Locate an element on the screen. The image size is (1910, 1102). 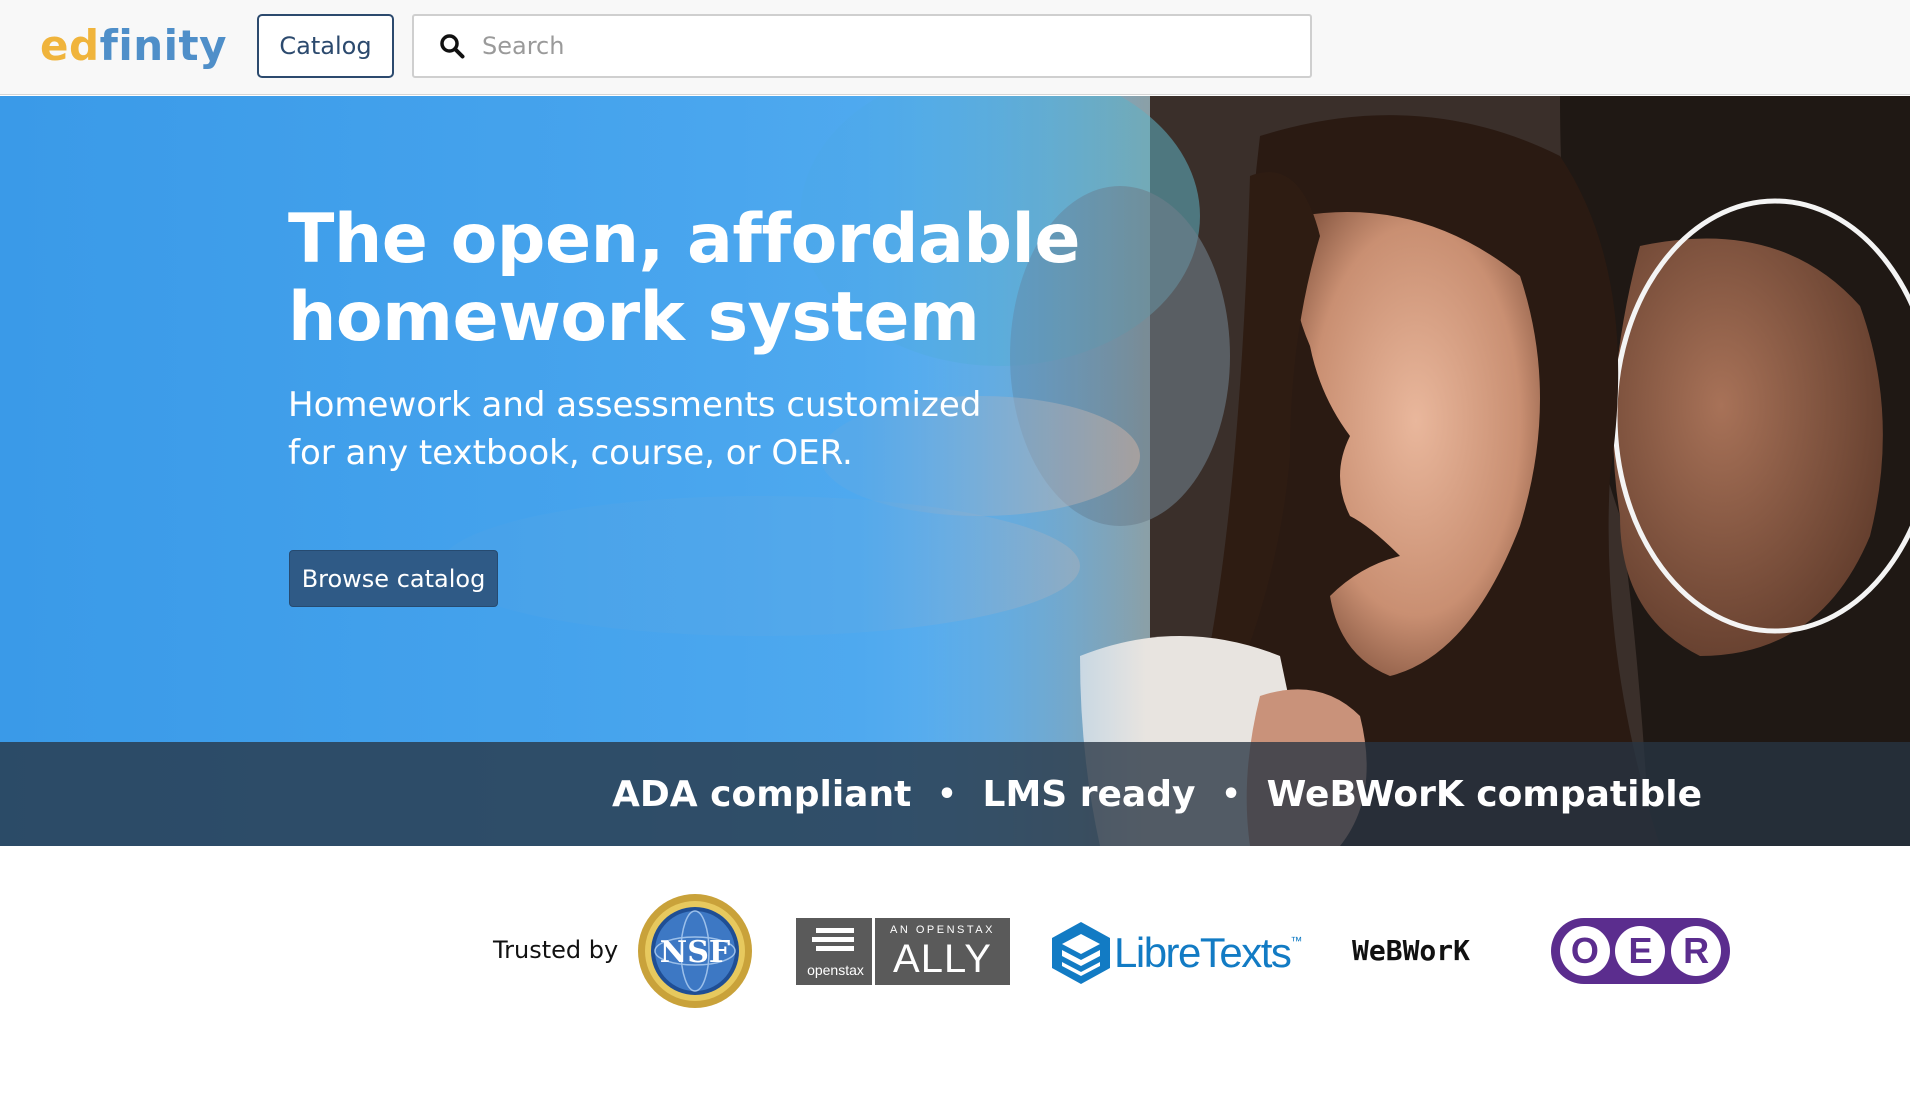
top-nav-bar: edfinity Catalog is located at coordinates (955, 47).